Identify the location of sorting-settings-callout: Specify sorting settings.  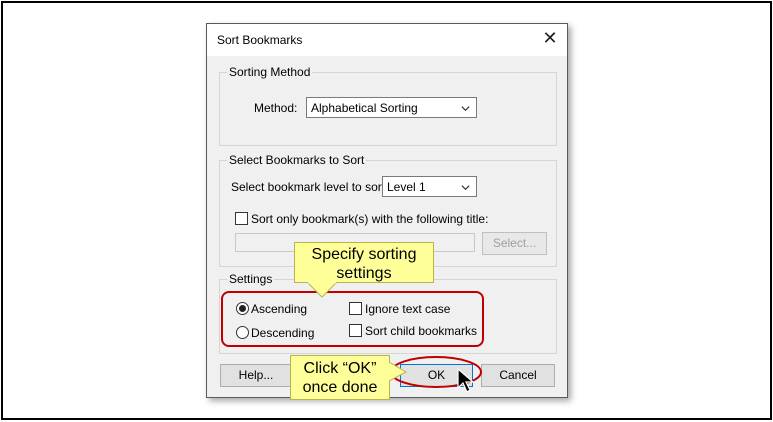
(364, 262).